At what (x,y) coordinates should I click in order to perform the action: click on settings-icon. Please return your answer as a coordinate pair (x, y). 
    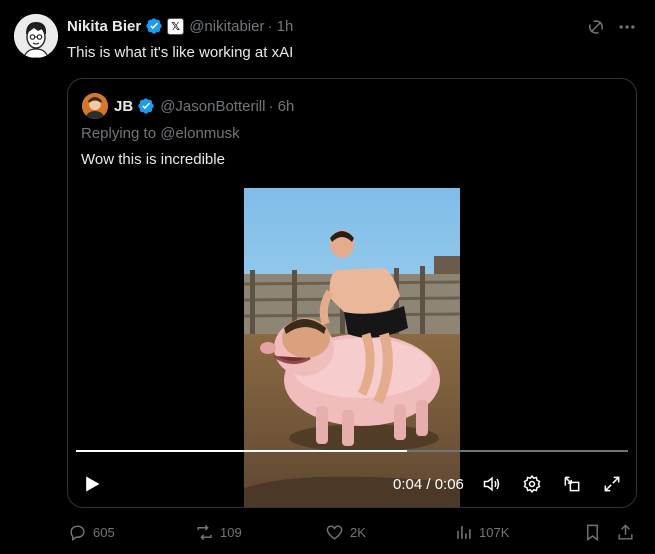
    Looking at the image, I should click on (532, 484).